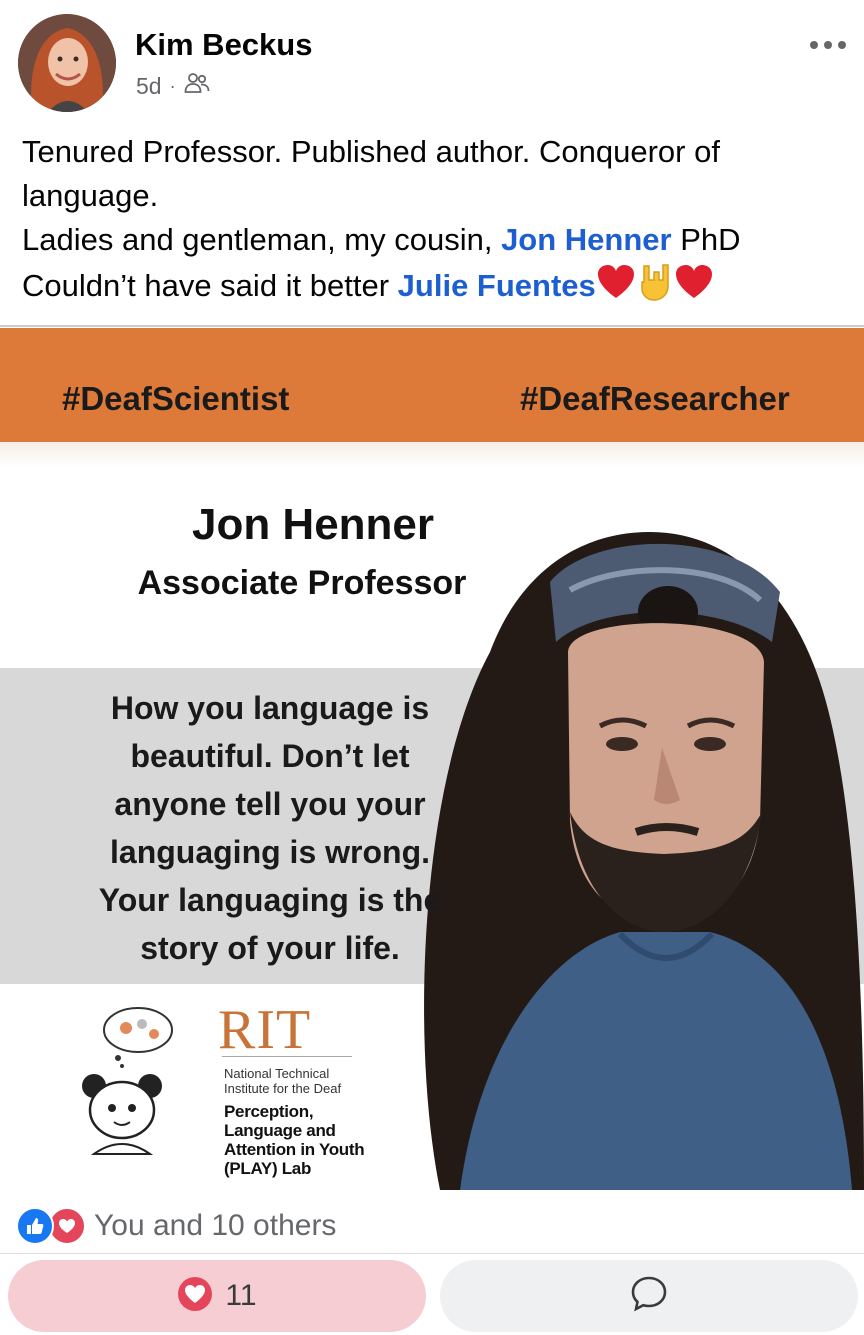  What do you see at coordinates (497, 285) in the screenshot?
I see `mention-julie-fuentes: Julie Fuentes` at bounding box center [497, 285].